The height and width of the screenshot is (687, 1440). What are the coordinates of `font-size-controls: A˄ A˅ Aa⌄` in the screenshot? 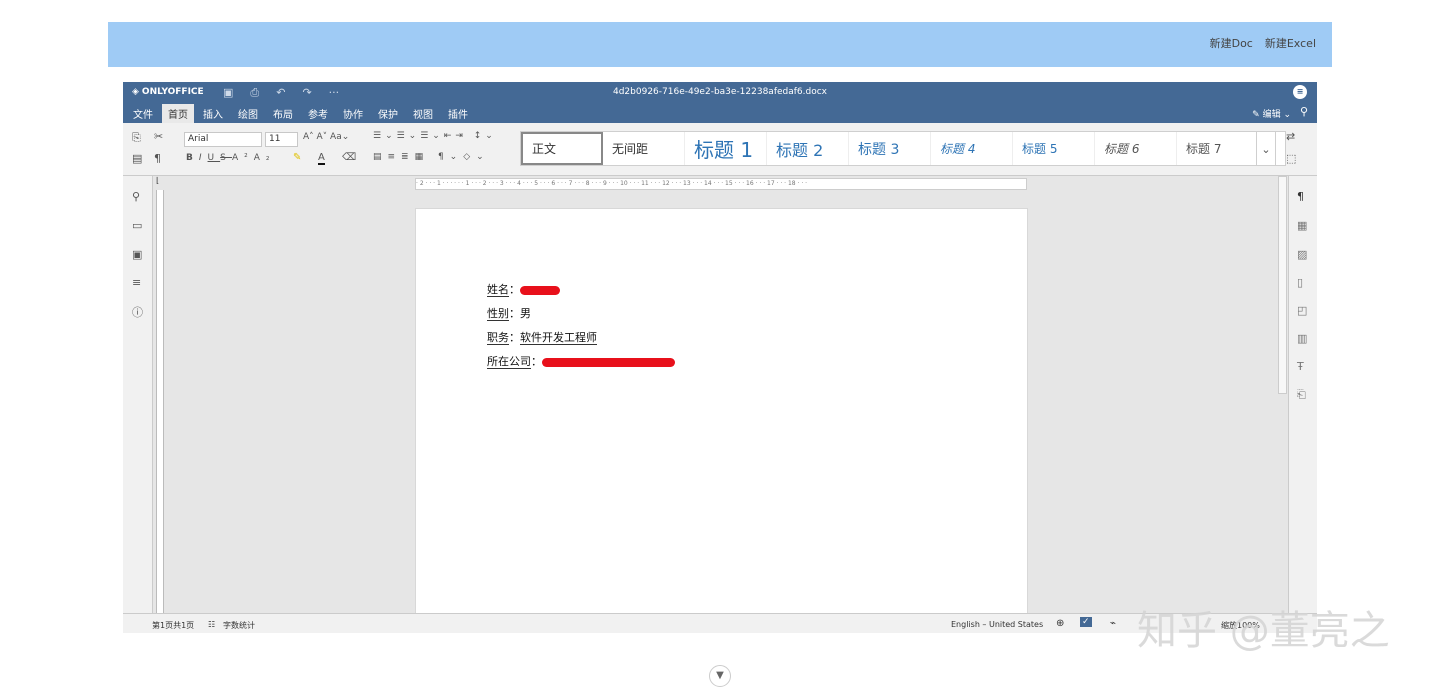 It's located at (326, 137).